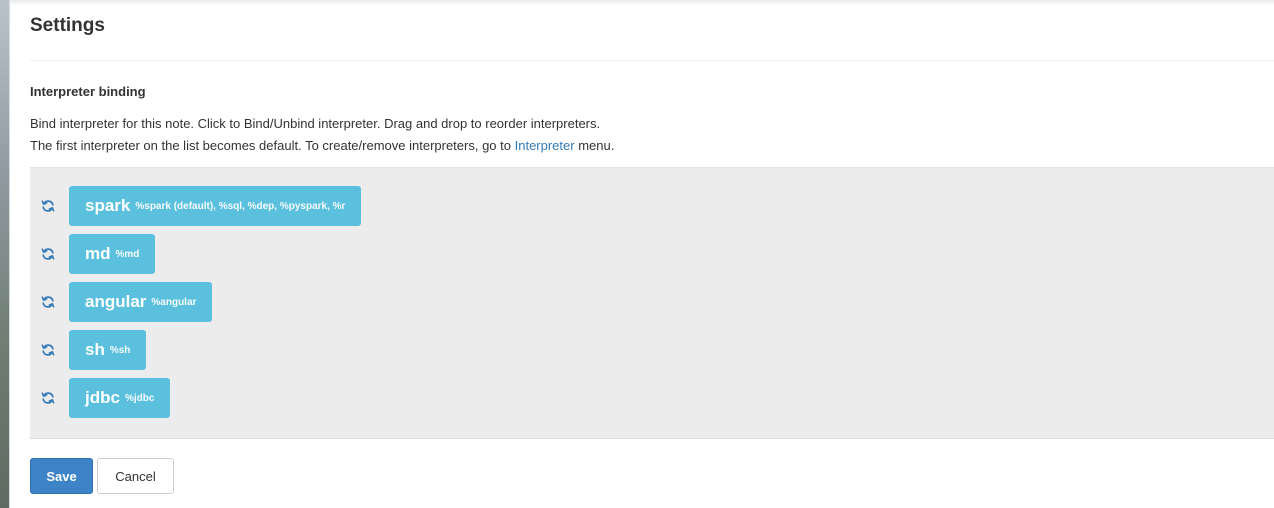  I want to click on save-button: Save, so click(61, 476).